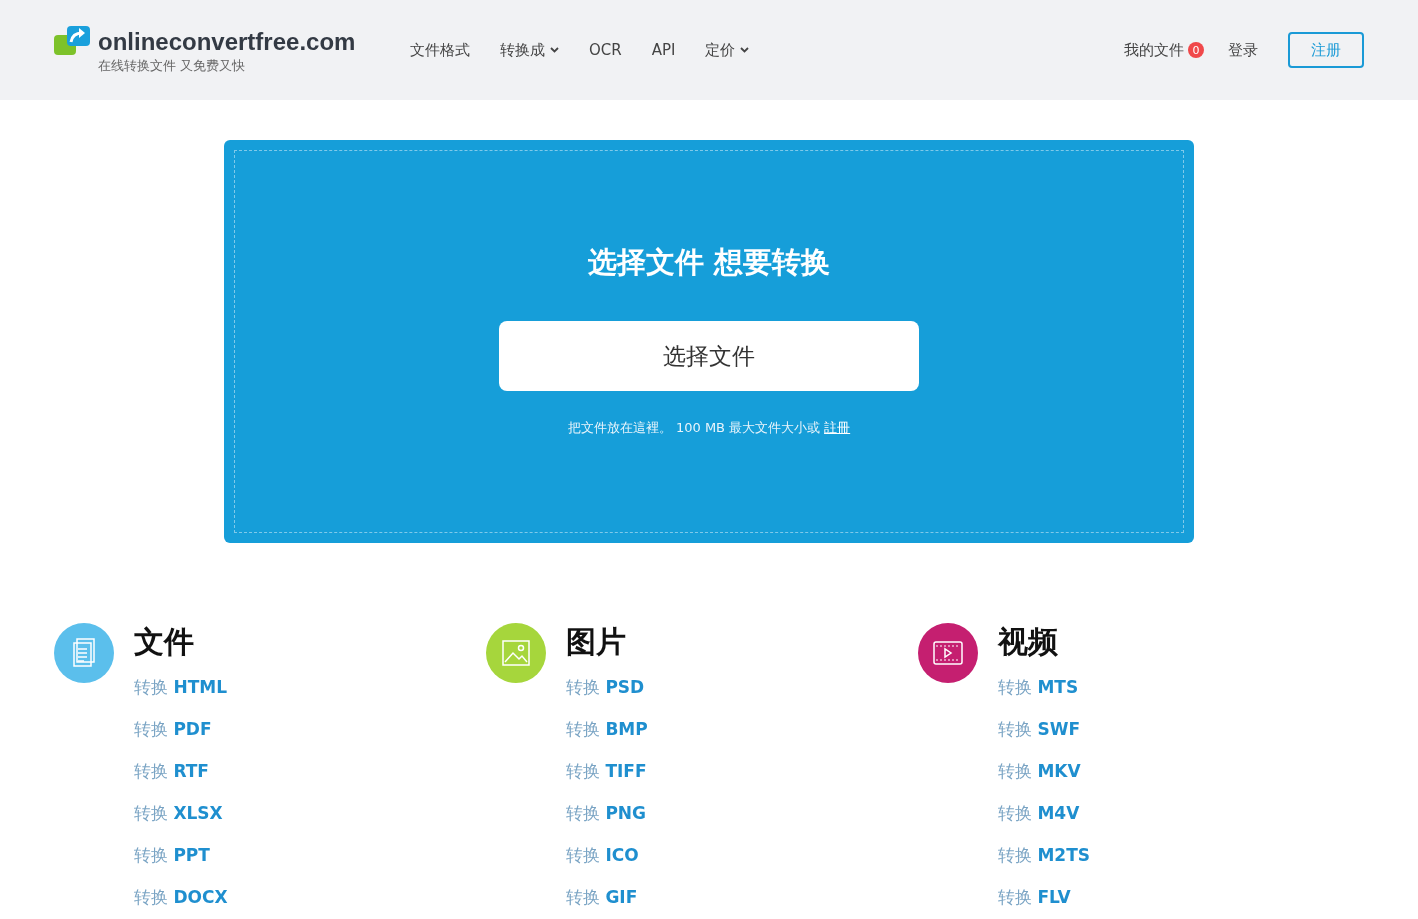 This screenshot has width=1418, height=919. I want to click on convert-link: 转换 TIFF, so click(607, 771).